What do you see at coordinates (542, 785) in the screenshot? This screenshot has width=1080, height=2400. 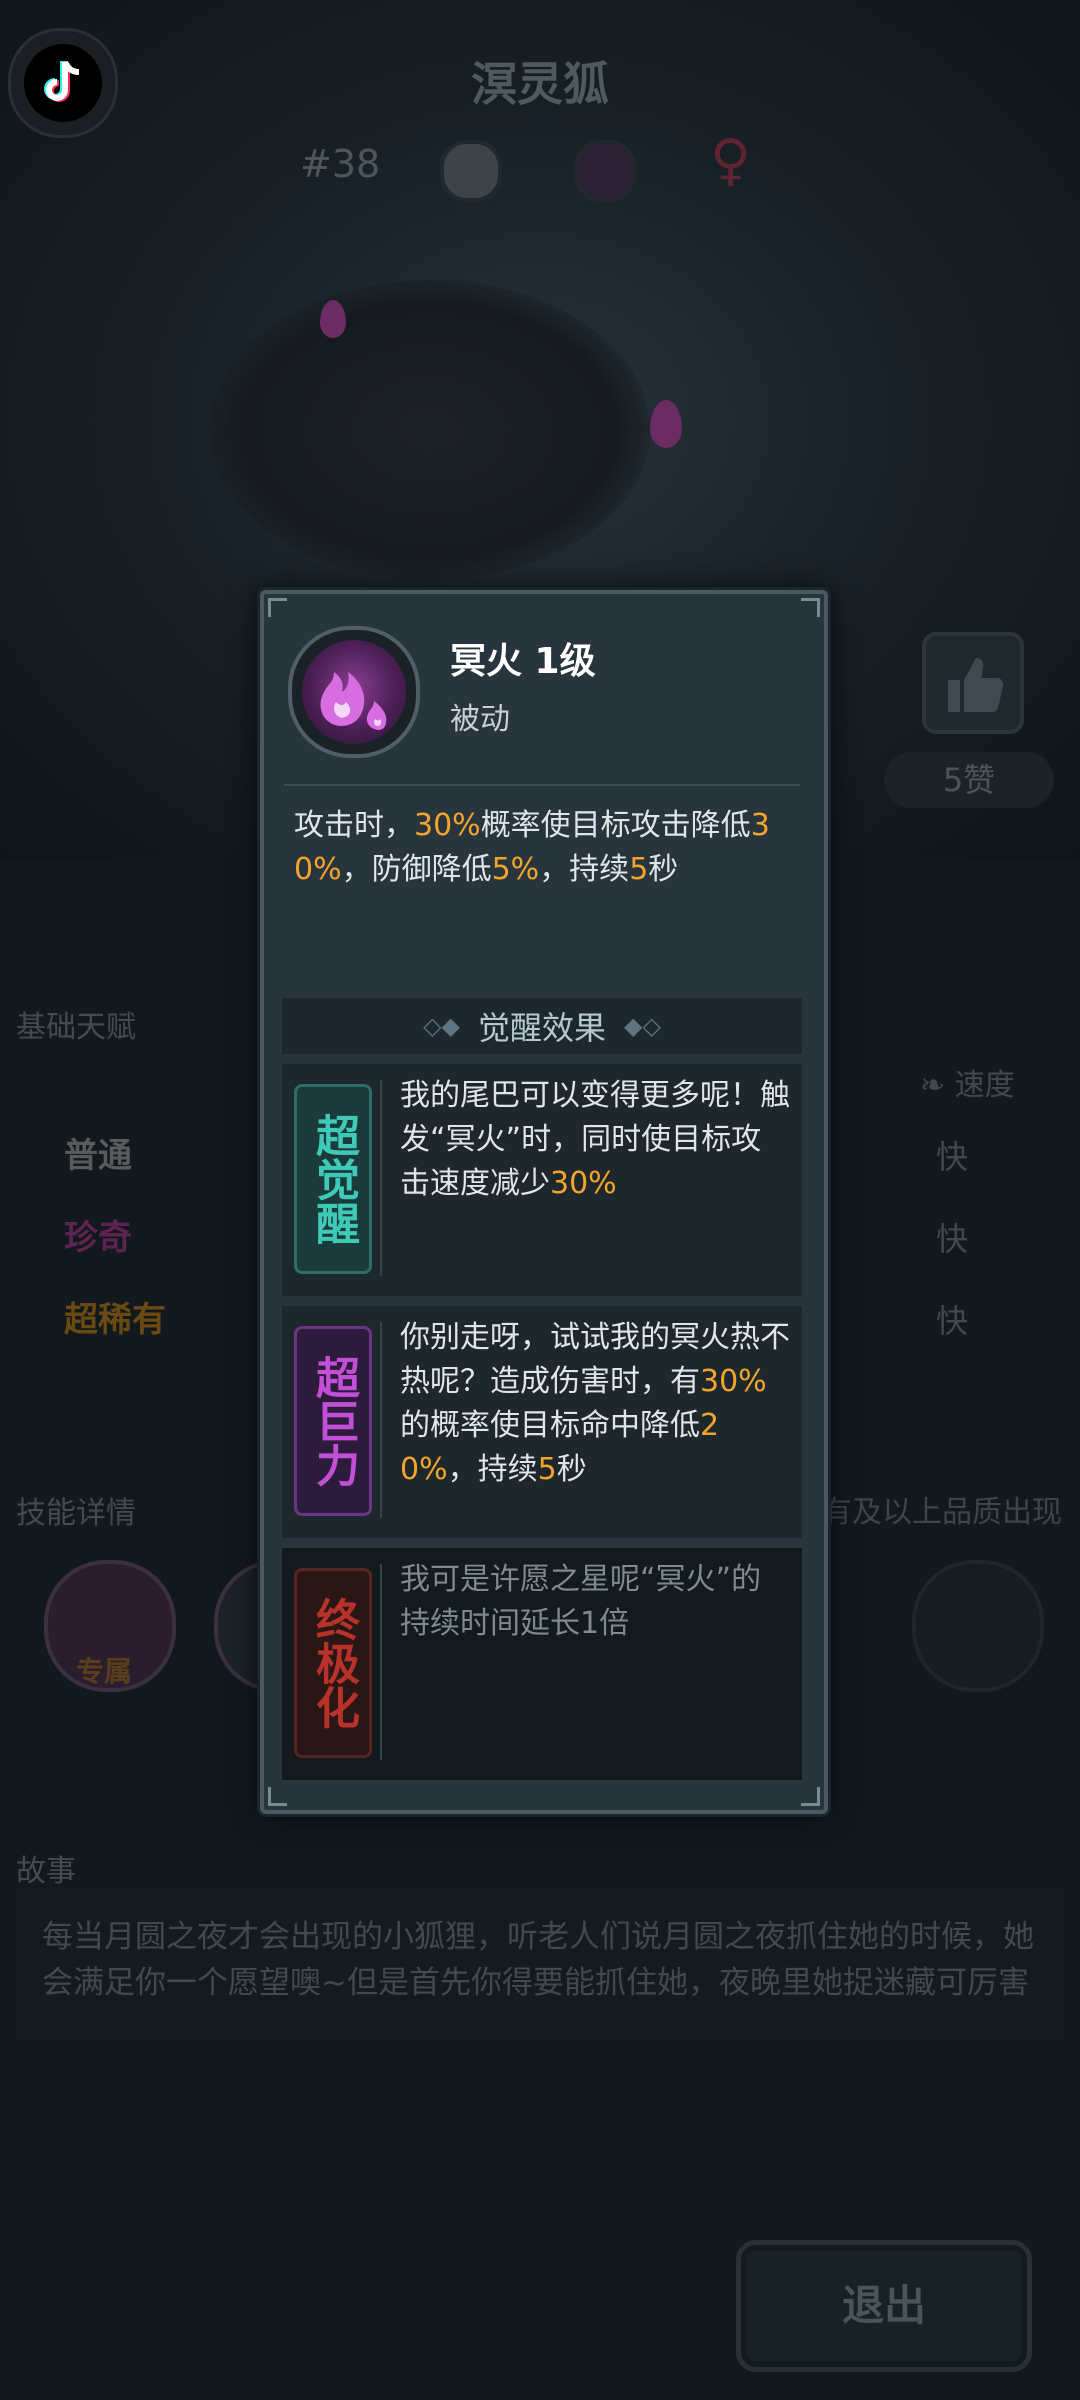 I see `divider` at bounding box center [542, 785].